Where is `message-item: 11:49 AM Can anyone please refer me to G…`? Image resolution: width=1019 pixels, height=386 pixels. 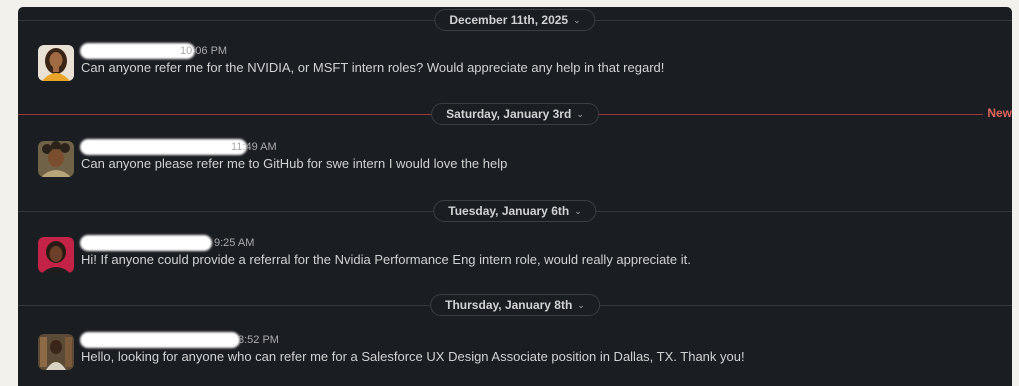
message-item: 11:49 AM Can anyone please refer me to G… is located at coordinates (525, 160).